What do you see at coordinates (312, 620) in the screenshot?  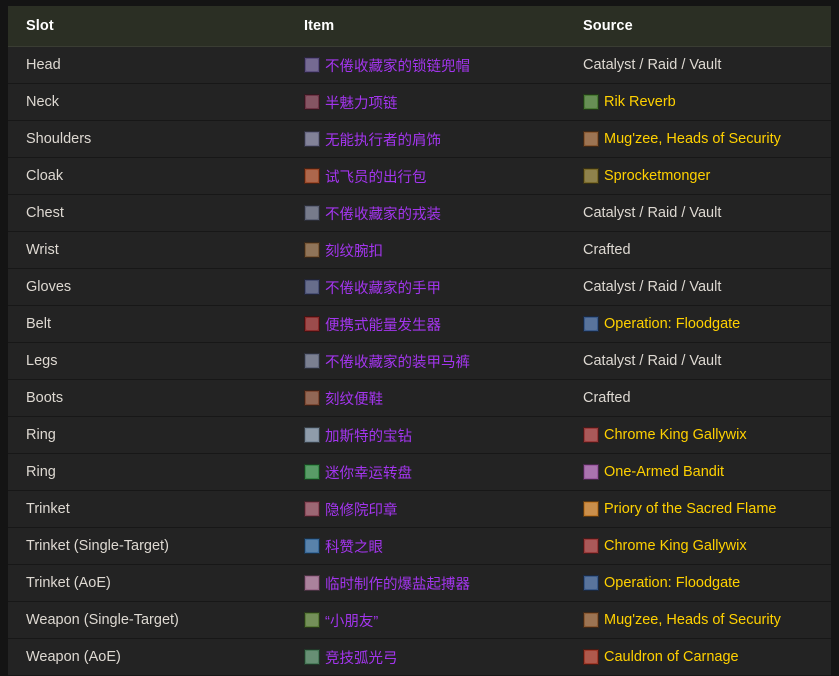 I see `weapon-gun-icon` at bounding box center [312, 620].